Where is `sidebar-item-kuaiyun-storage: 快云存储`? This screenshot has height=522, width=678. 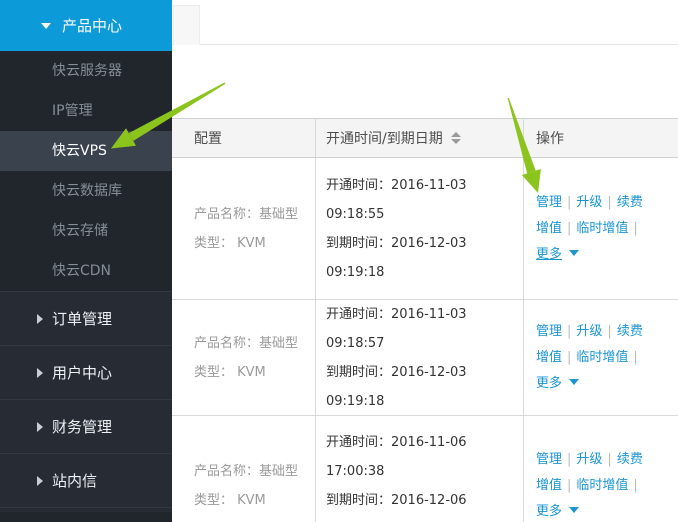 sidebar-item-kuaiyun-storage: 快云存储 is located at coordinates (86, 231).